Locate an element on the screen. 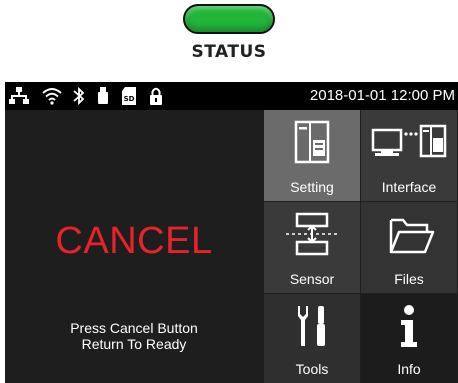  sensor-icon is located at coordinates (312, 234).